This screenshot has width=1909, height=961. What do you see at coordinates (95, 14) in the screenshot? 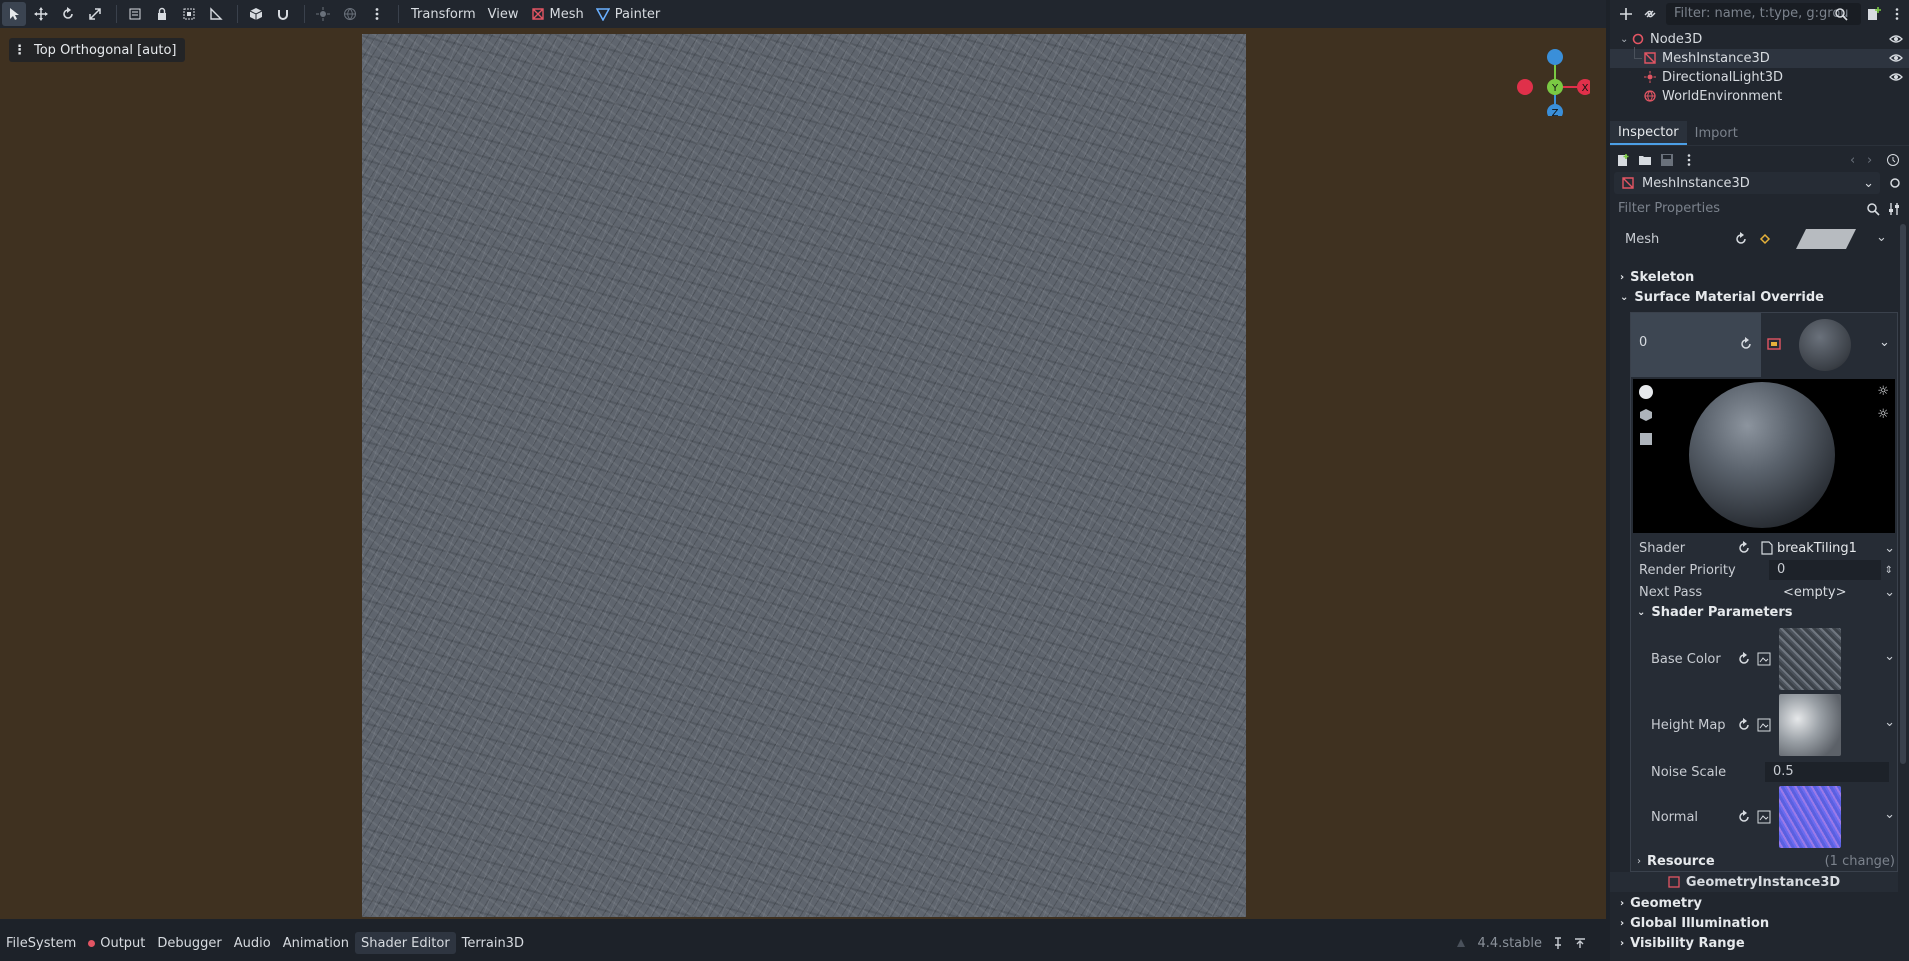
I see `scale-tool-button` at bounding box center [95, 14].